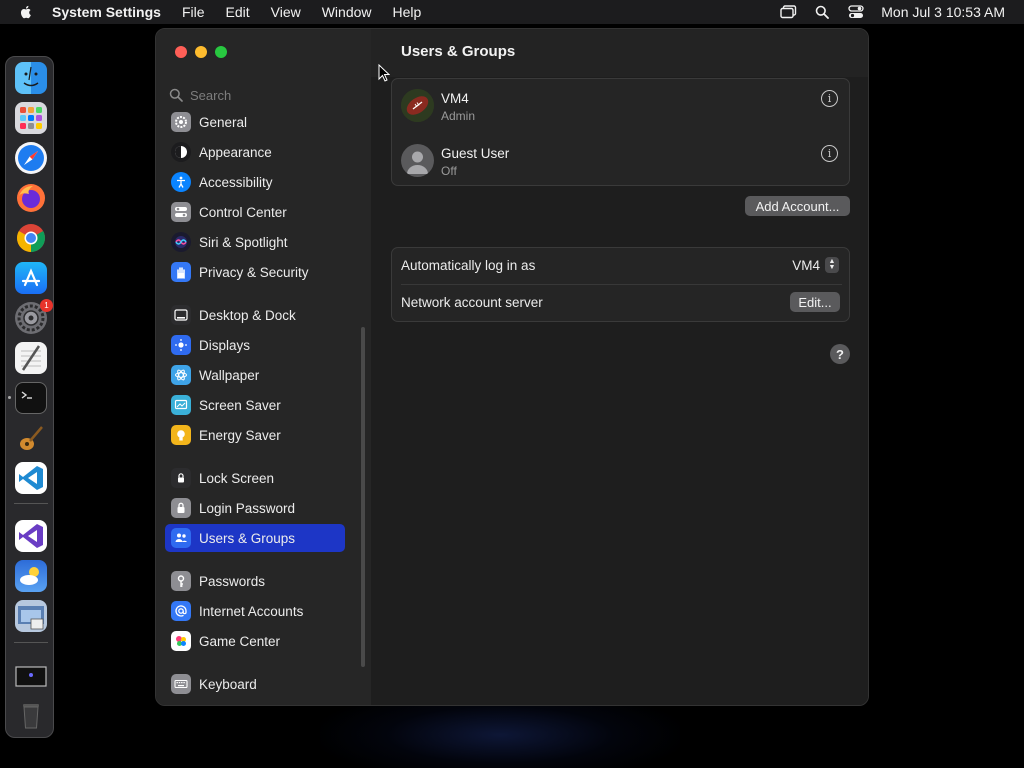  Describe the element at coordinates (458, 116) in the screenshot. I see `user-role: Admin` at that location.